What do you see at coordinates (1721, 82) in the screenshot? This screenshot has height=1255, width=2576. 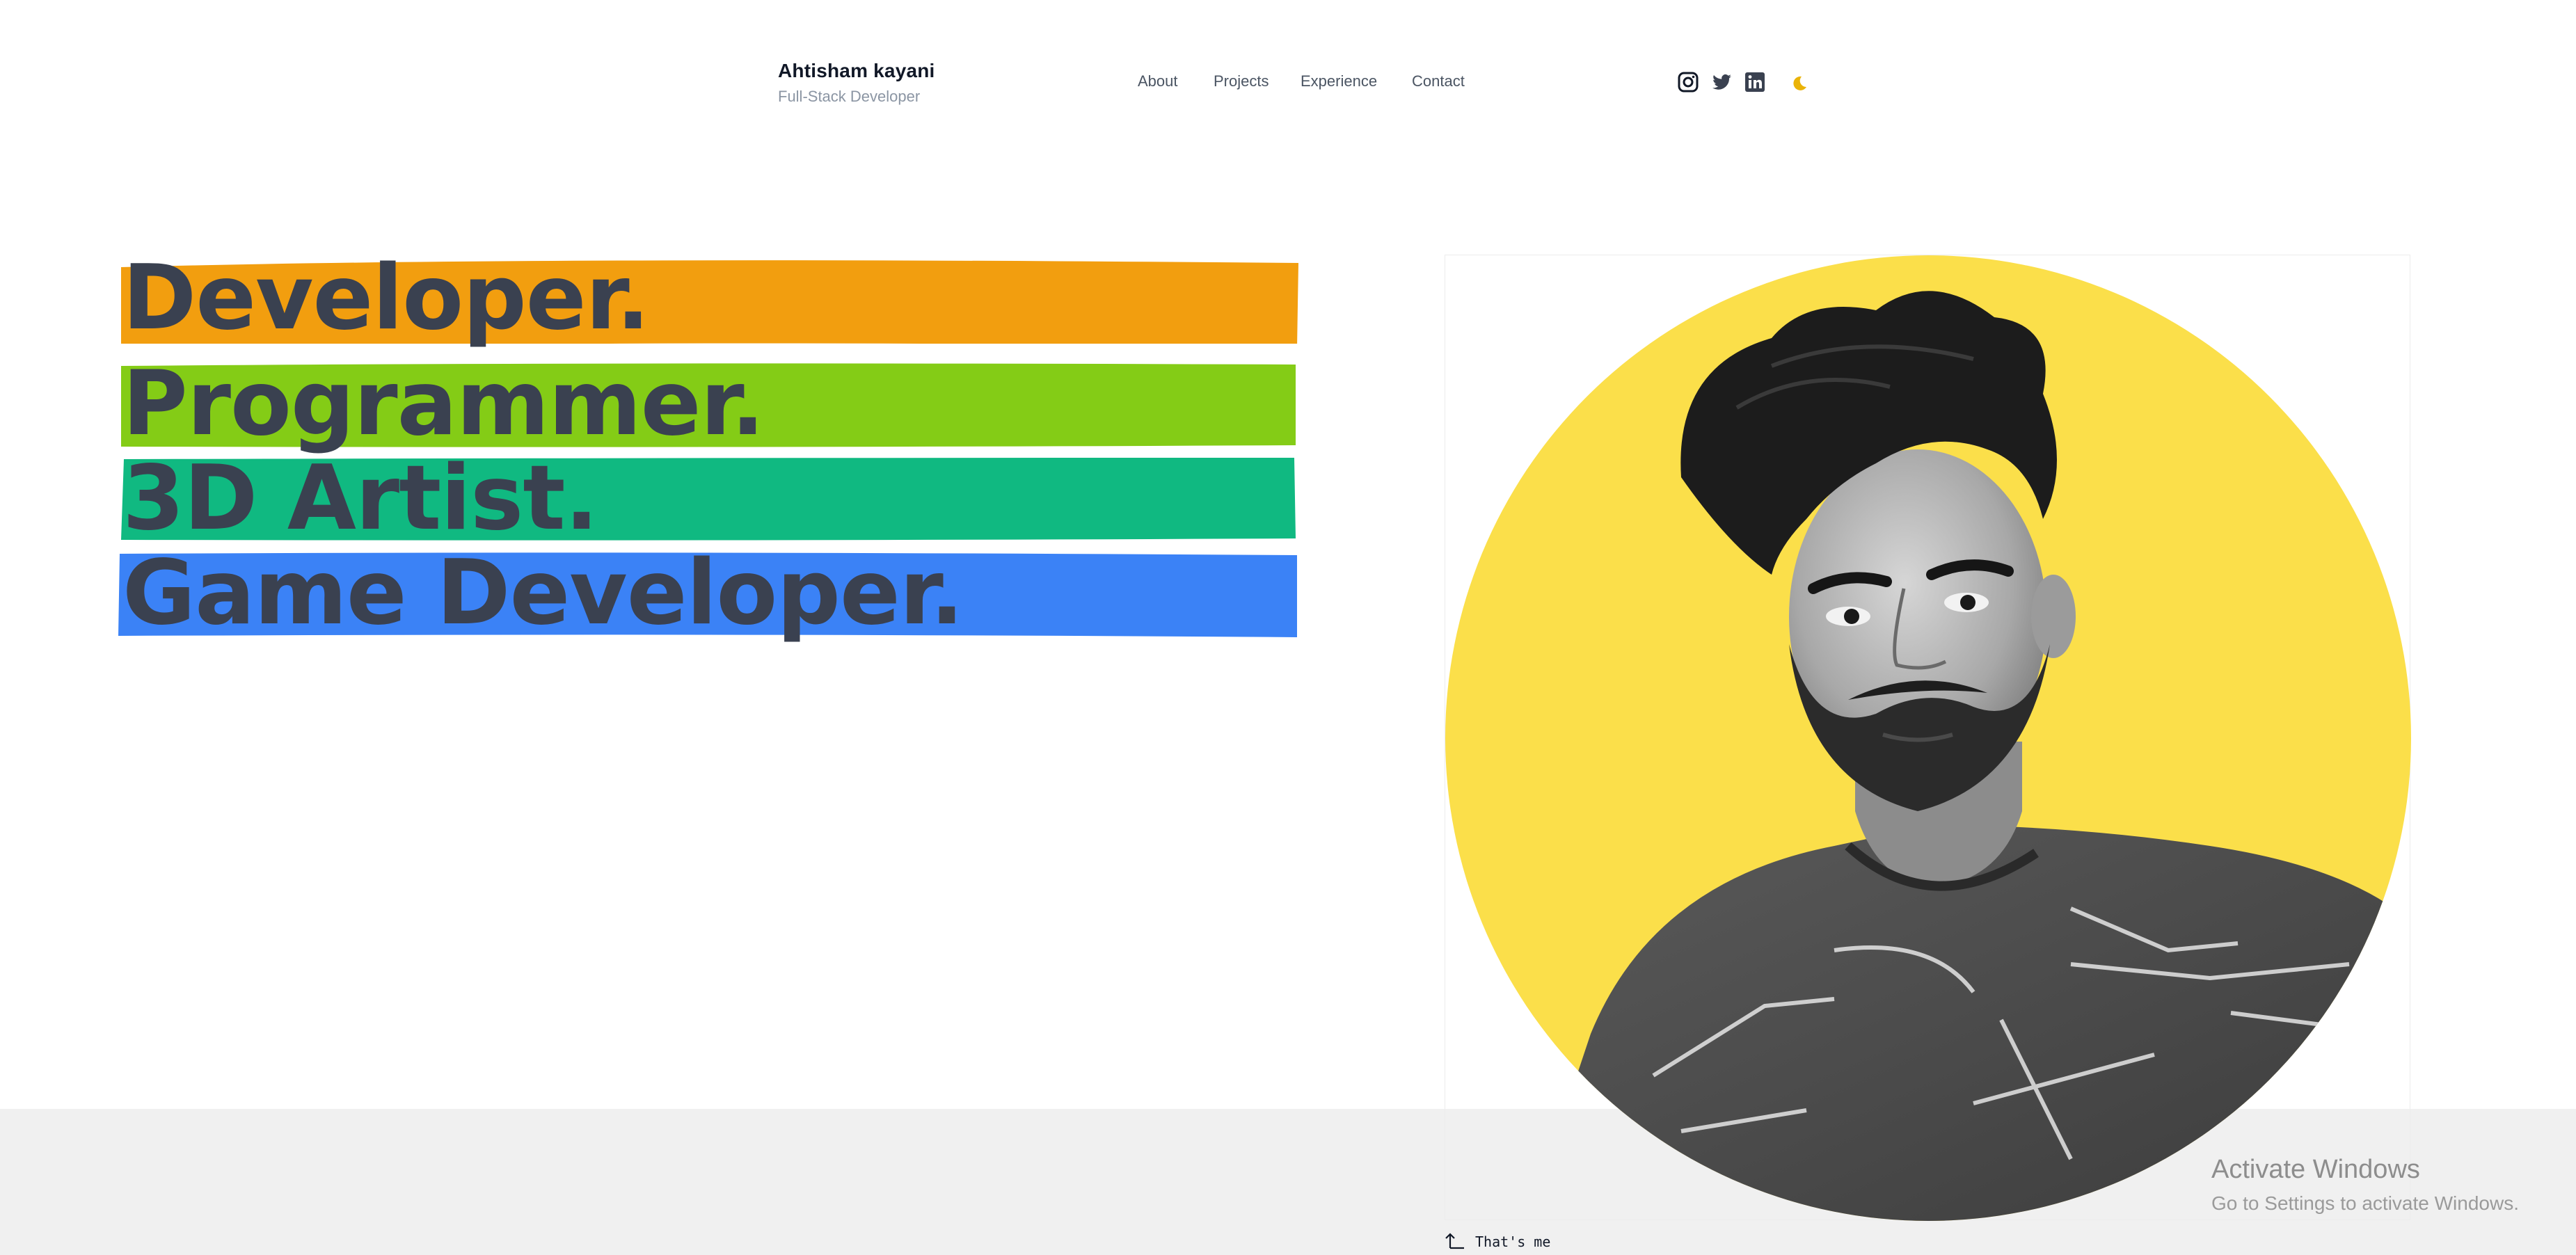 I see `twitter-icon` at bounding box center [1721, 82].